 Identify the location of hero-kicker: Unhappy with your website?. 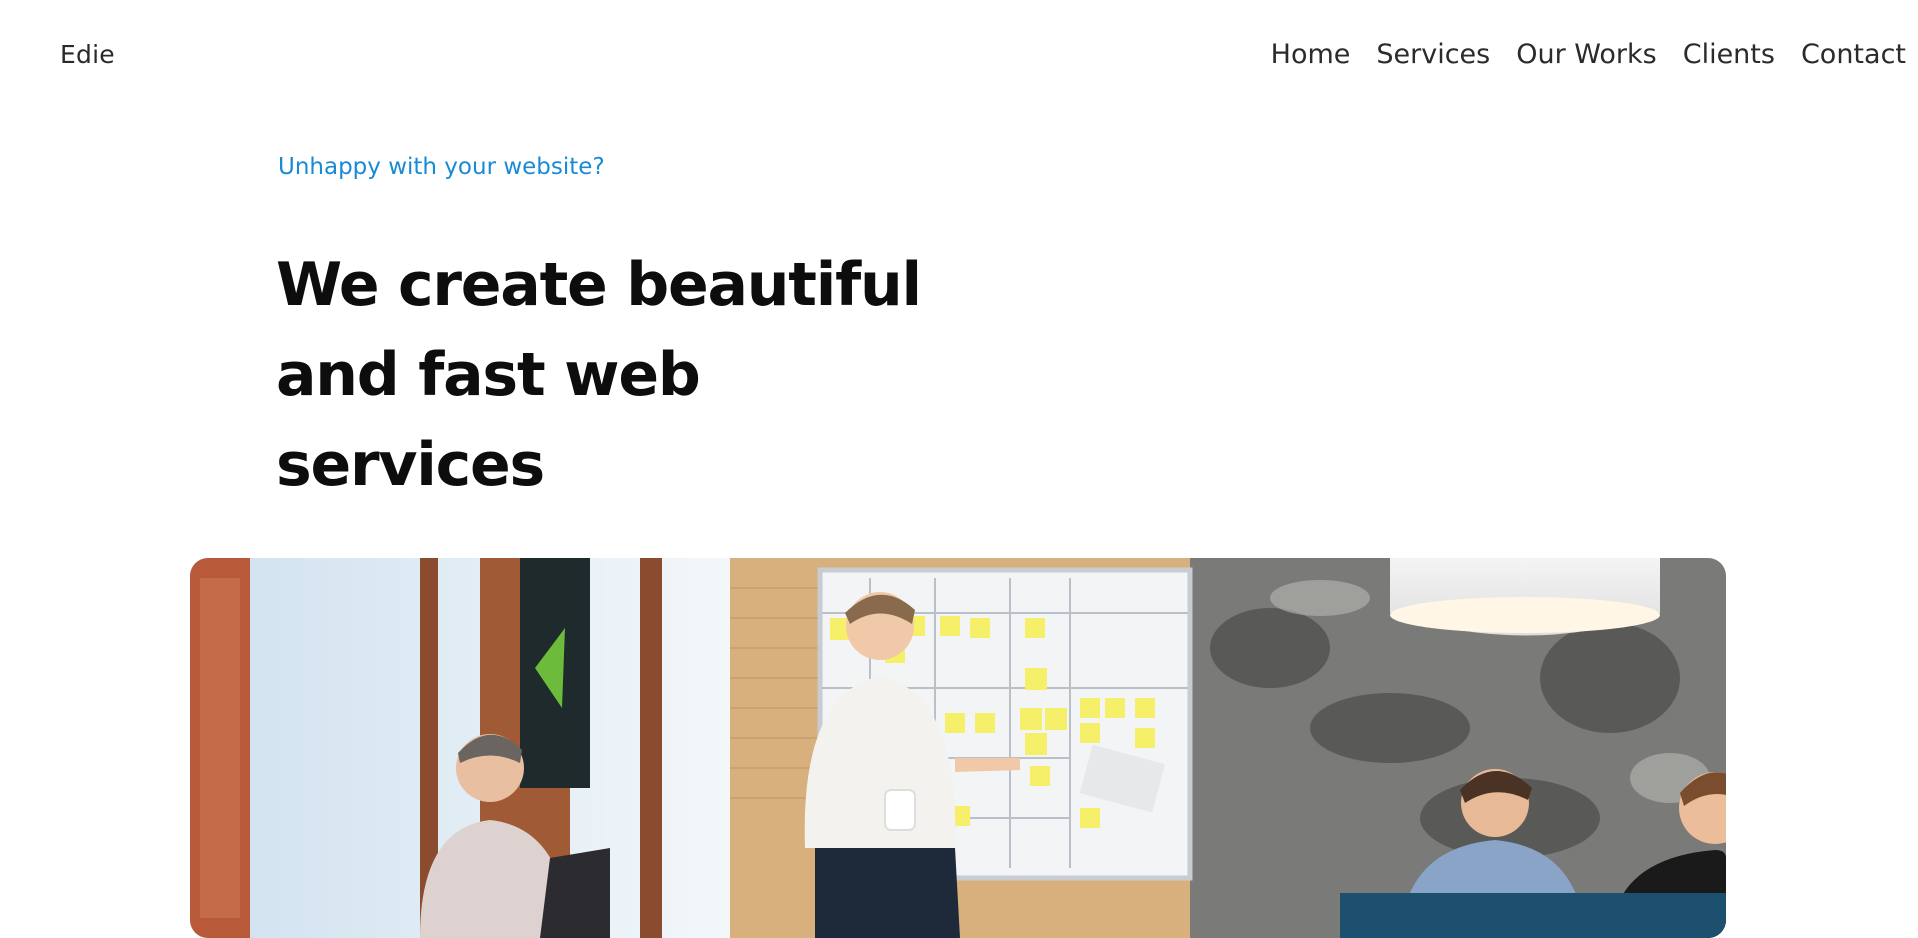
(441, 167).